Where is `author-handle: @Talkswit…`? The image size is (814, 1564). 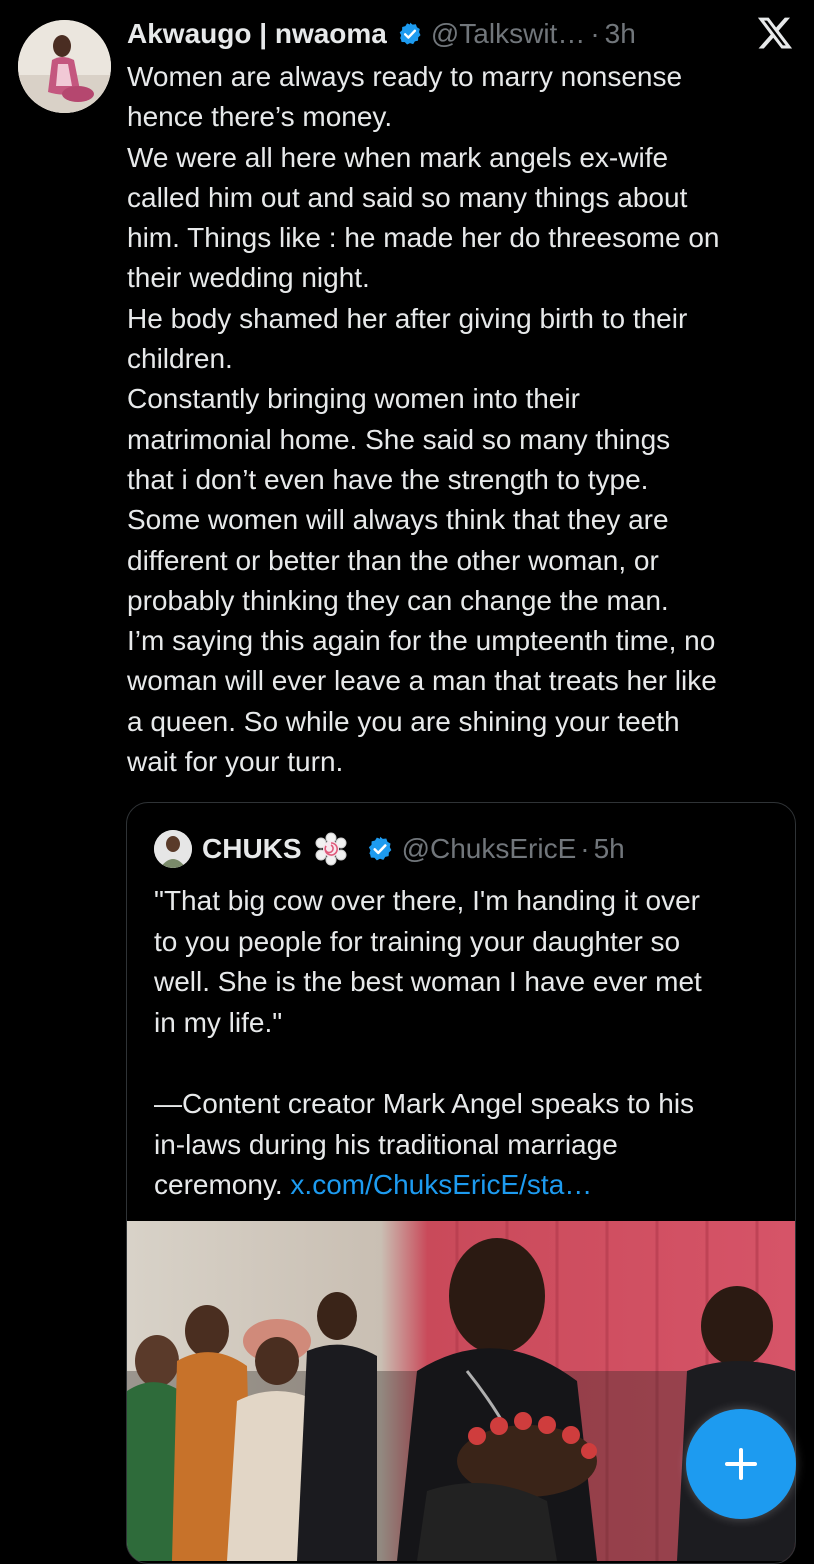
author-handle: @Talkswit… is located at coordinates (508, 34).